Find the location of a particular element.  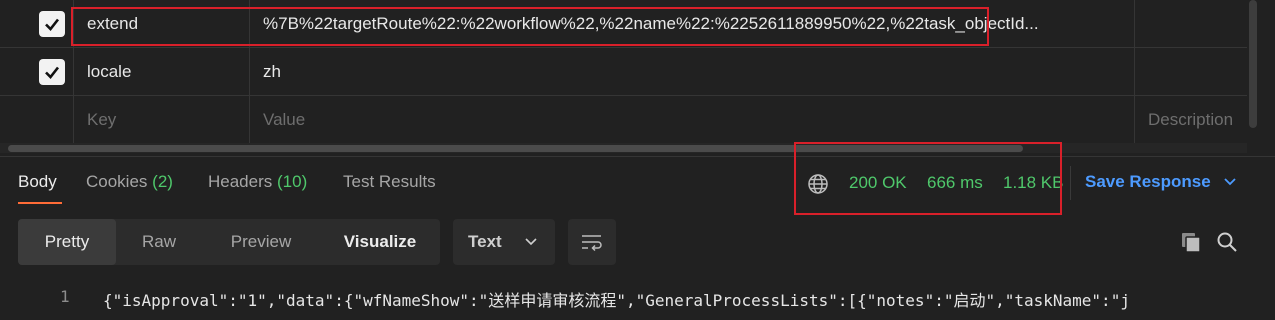

tab-body: Body is located at coordinates (37, 182).